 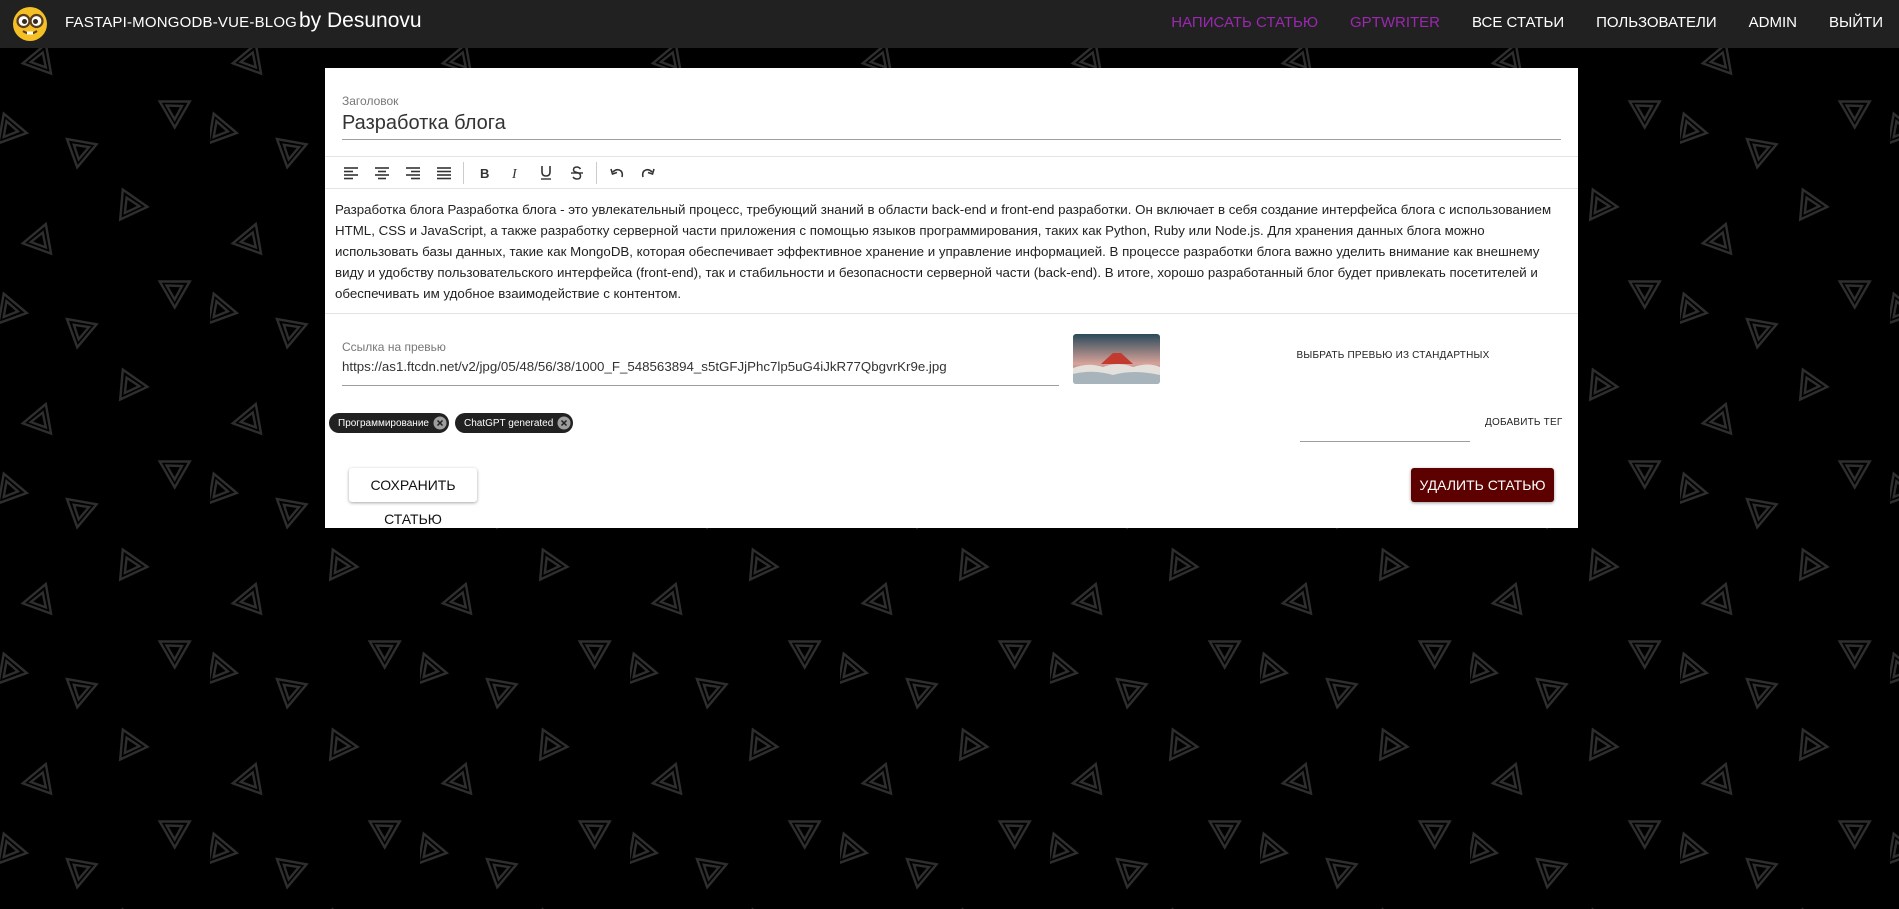 What do you see at coordinates (1856, 24) in the screenshot?
I see `nav-logout: ВЫЙТИ` at bounding box center [1856, 24].